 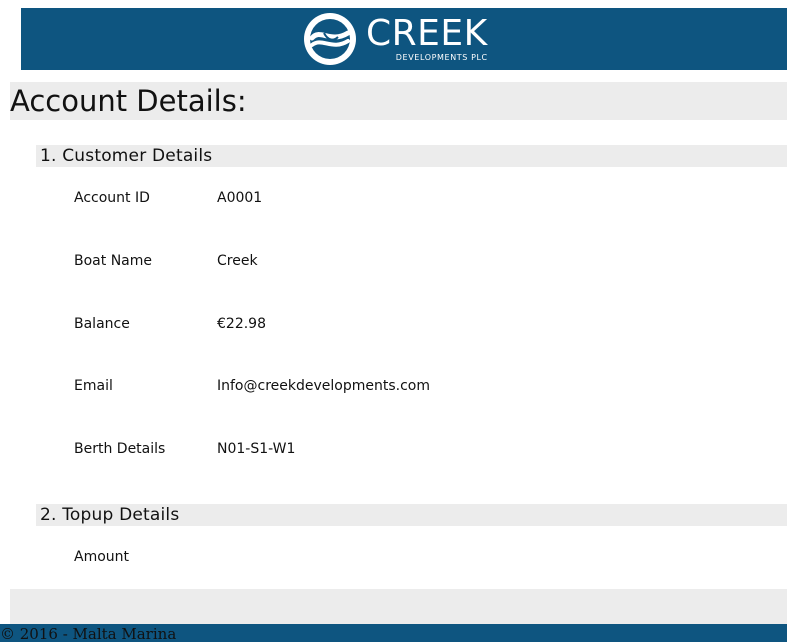 What do you see at coordinates (411, 515) in the screenshot?
I see `section-header-topup-details: 2. Topup Details` at bounding box center [411, 515].